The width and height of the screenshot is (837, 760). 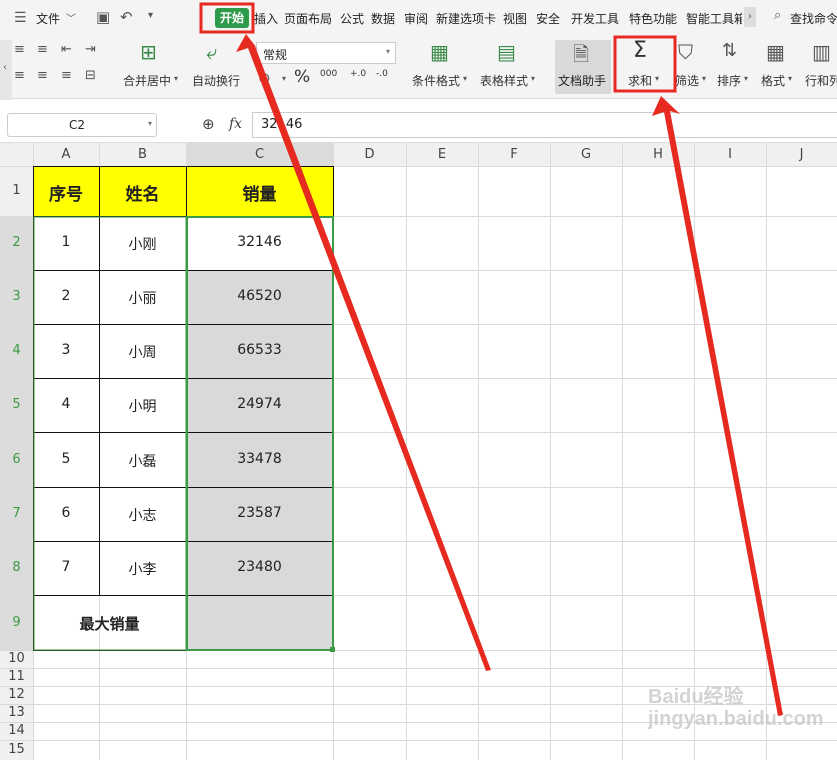 I want to click on arrow-to-sum-button, so click(x=717, y=406).